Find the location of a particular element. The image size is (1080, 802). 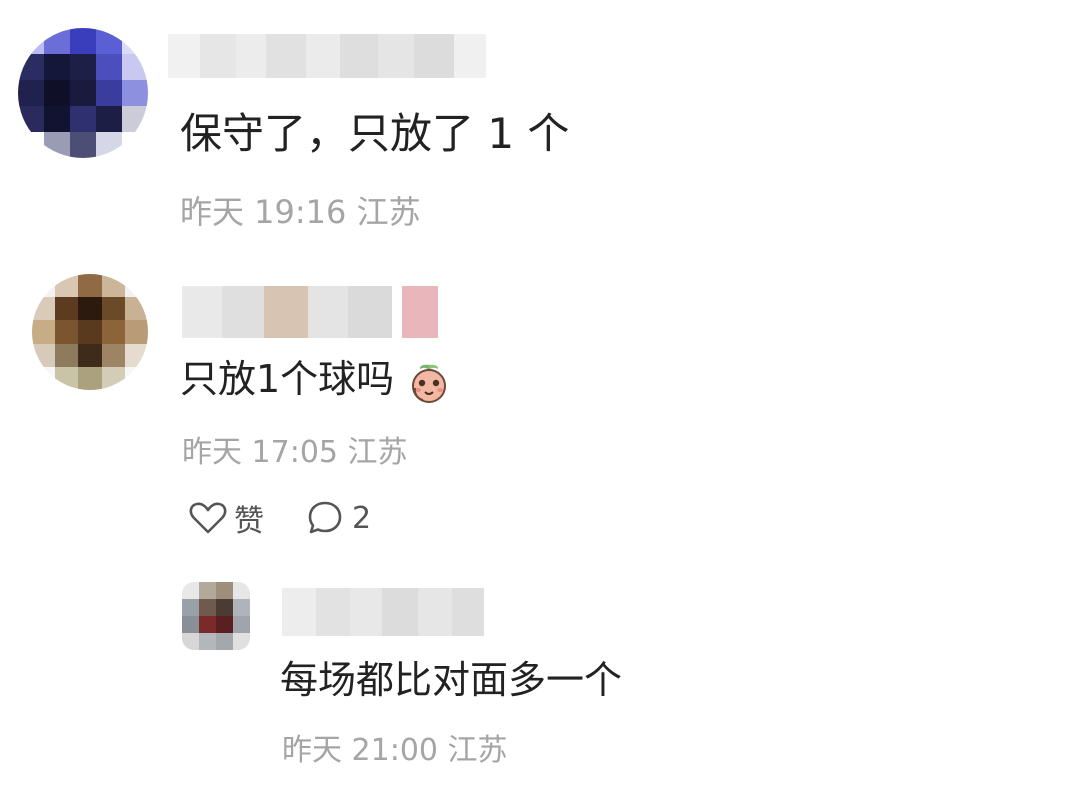

reply-time: 昨天 21:00 is located at coordinates (360, 750).